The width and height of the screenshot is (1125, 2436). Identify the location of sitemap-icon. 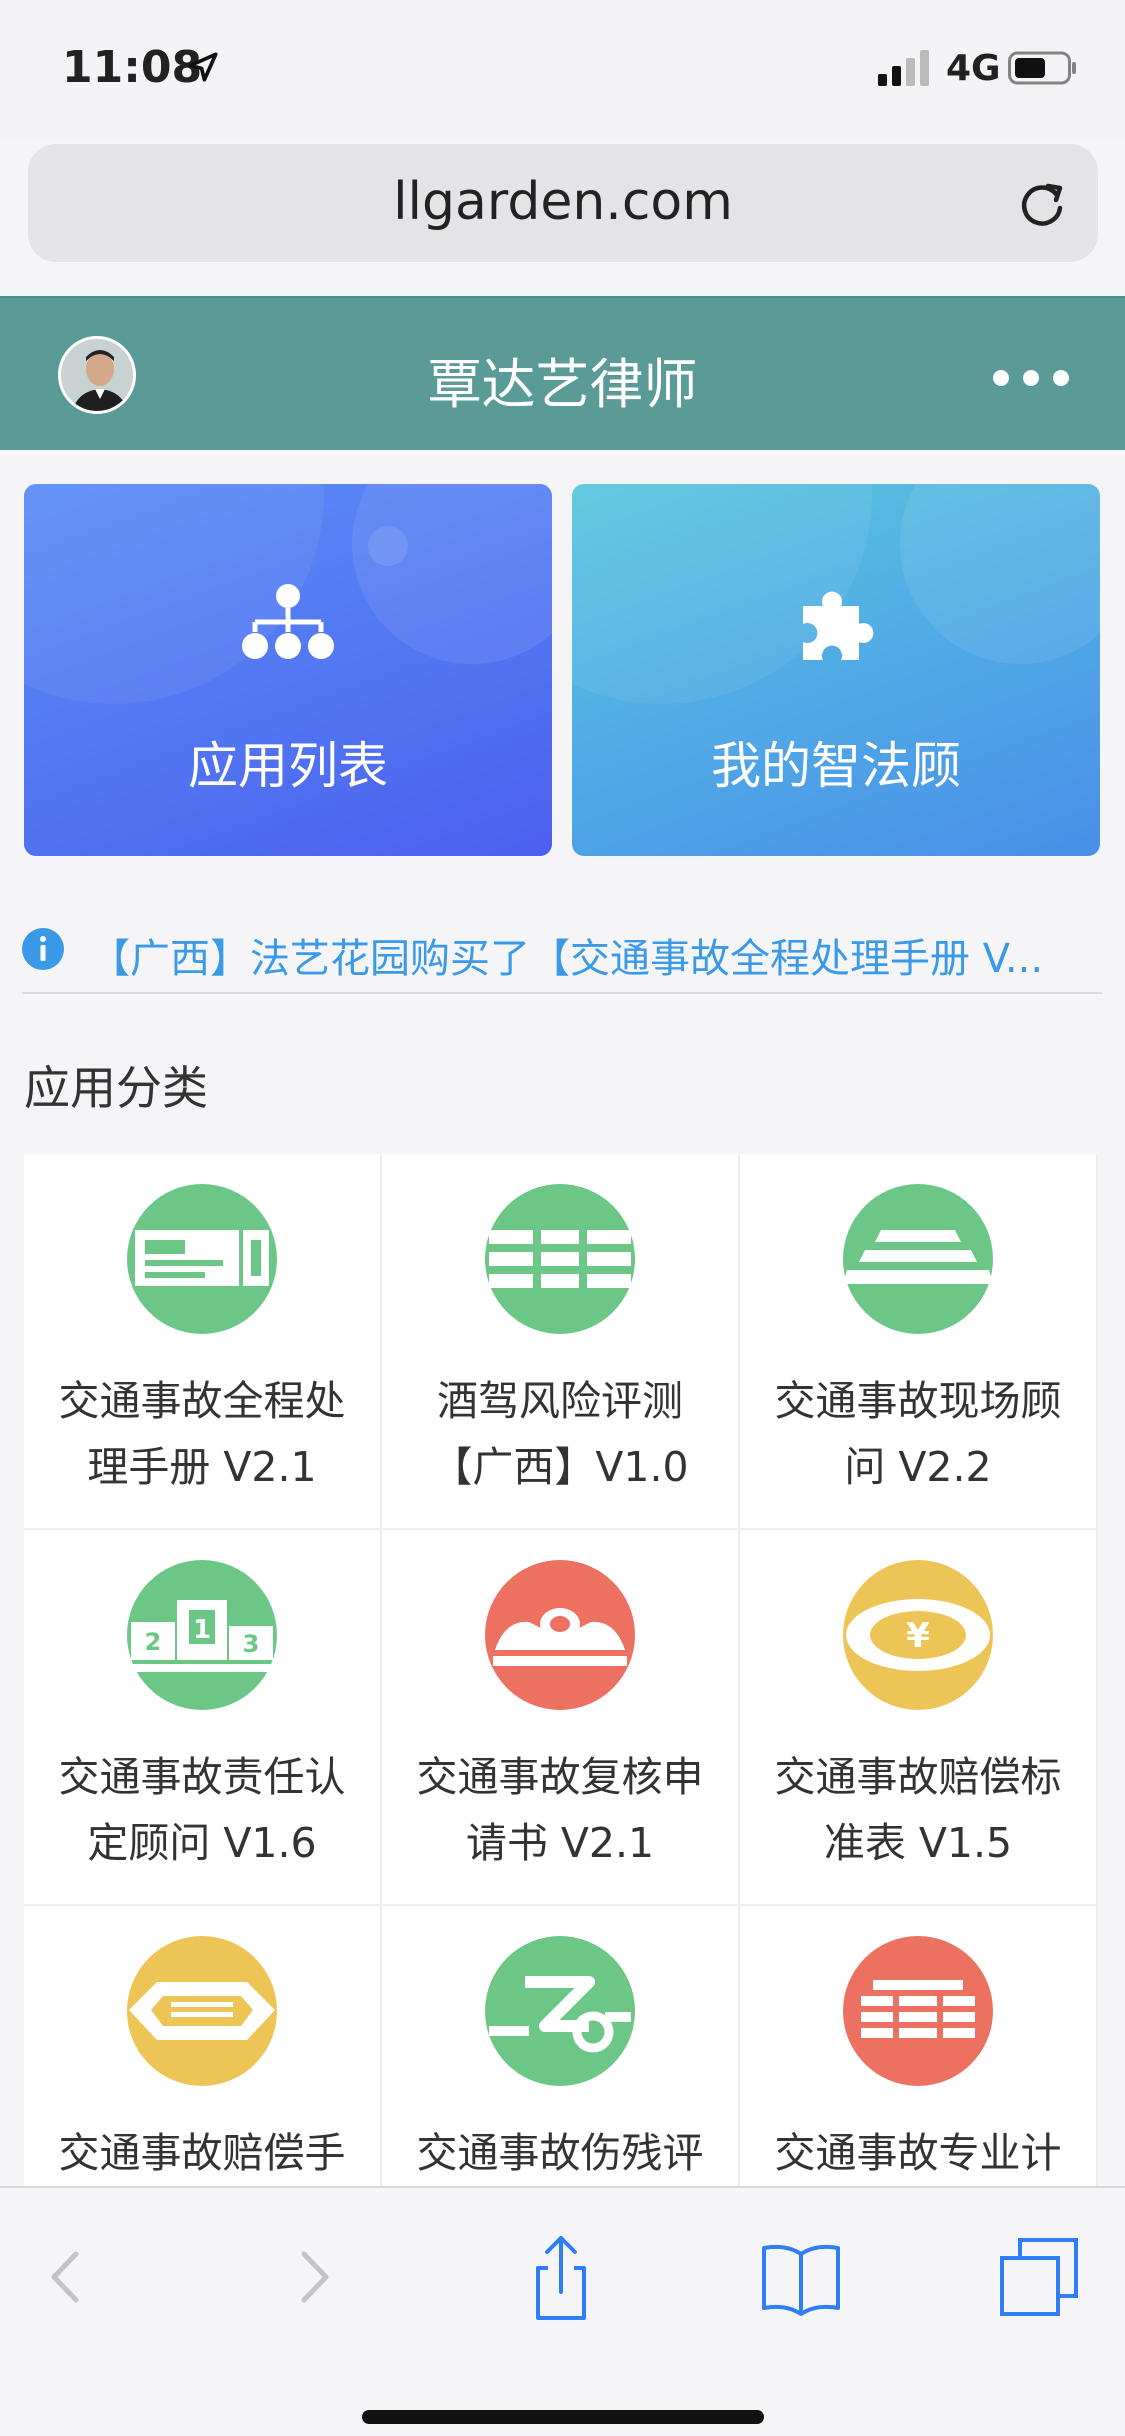
(288, 621).